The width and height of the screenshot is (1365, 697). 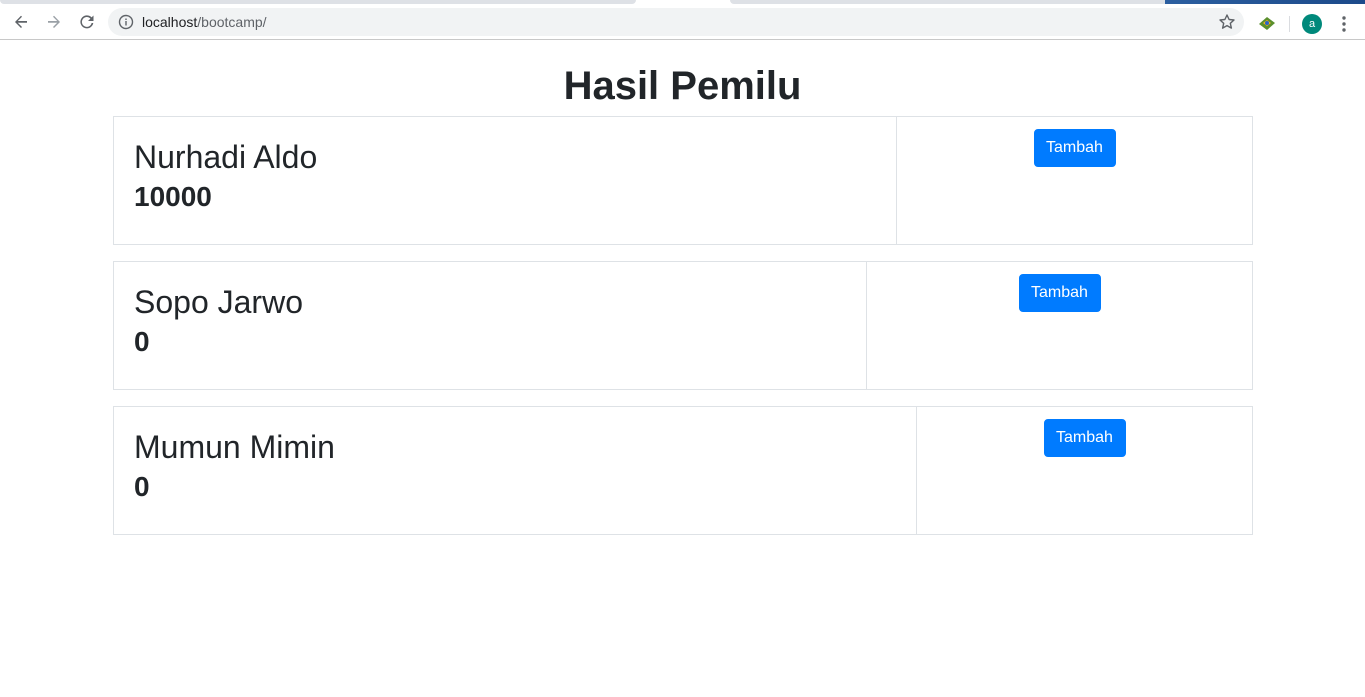 What do you see at coordinates (515, 470) in the screenshot?
I see `candidate-info: Mumun Mimin 0` at bounding box center [515, 470].